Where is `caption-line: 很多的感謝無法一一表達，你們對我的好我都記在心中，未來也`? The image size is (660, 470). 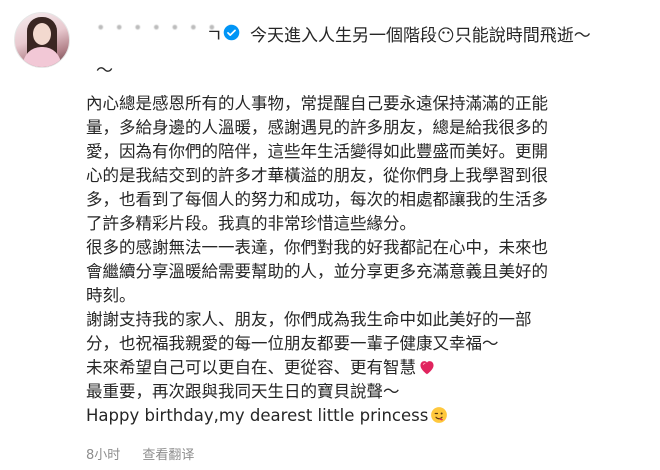 caption-line: 很多的感謝無法一一表達，你們對我的好我都記在心中，未來也 is located at coordinates (317, 247).